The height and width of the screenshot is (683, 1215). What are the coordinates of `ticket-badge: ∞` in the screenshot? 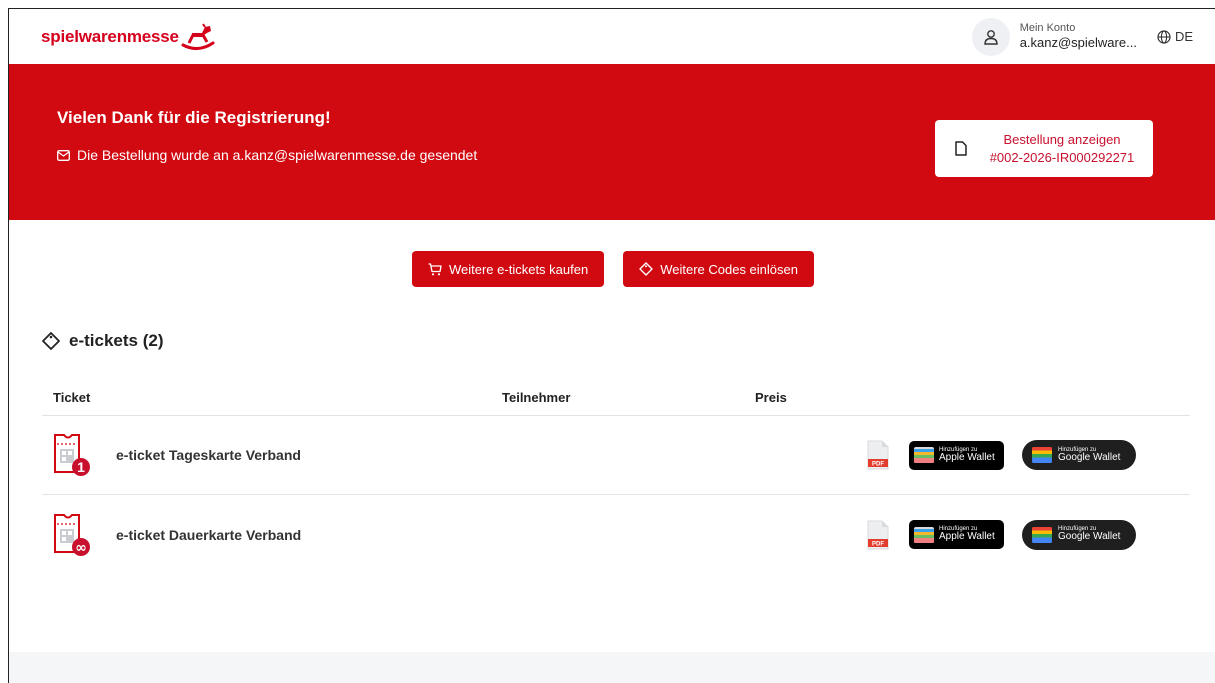 It's located at (81, 548).